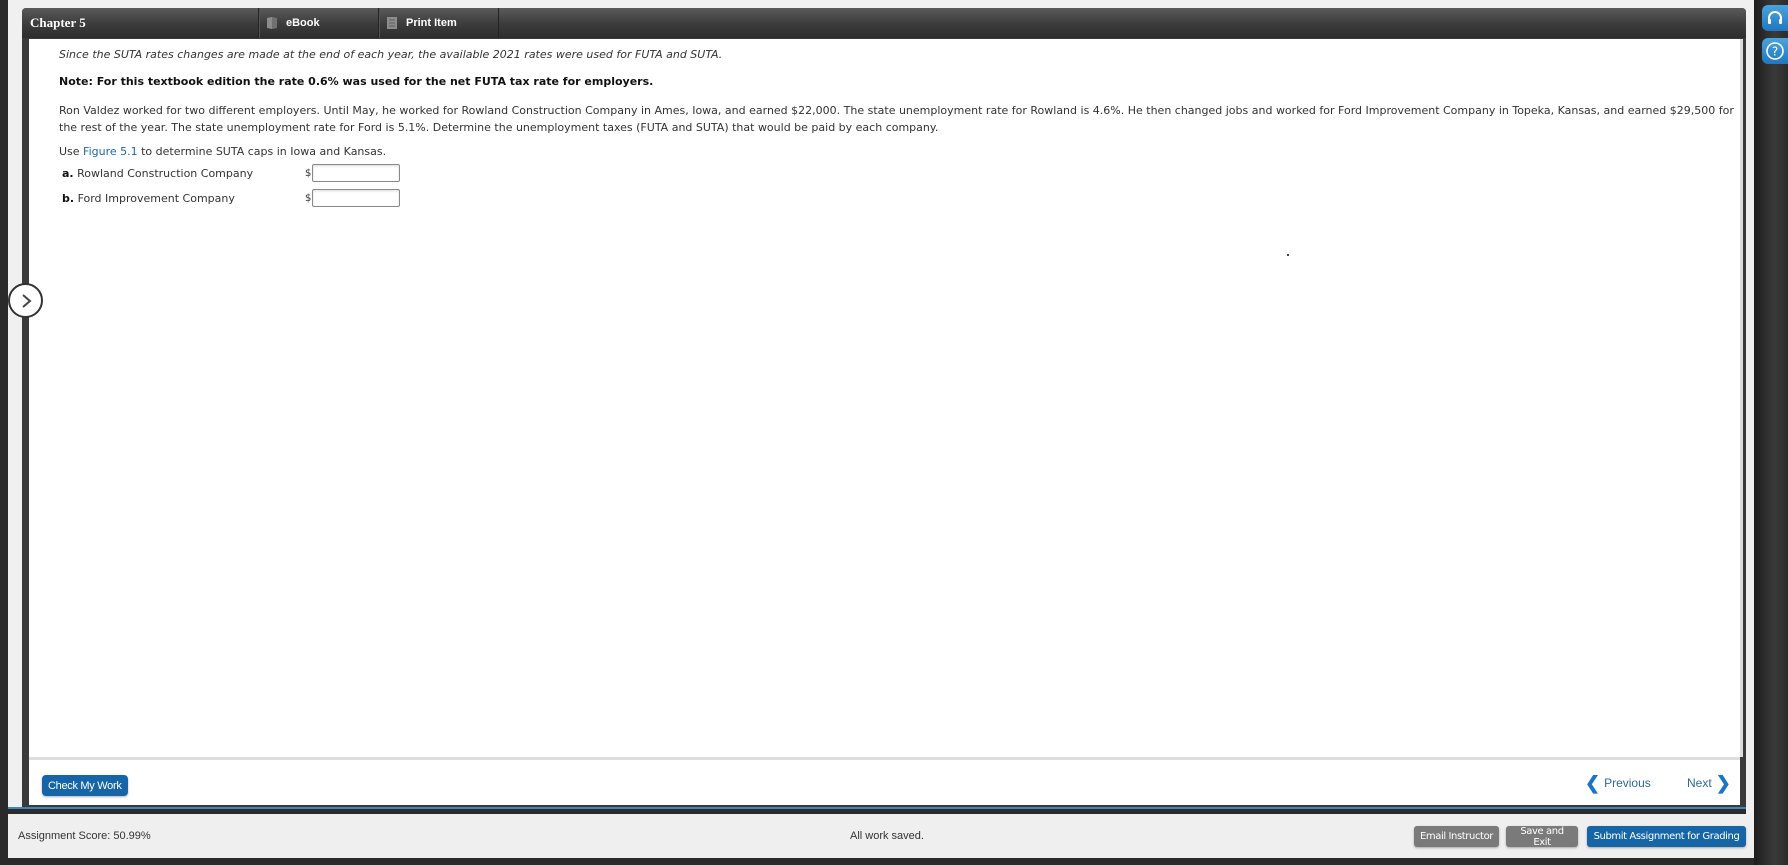 The height and width of the screenshot is (865, 1788). Describe the element at coordinates (884, 23) in the screenshot. I see `chapter-toolbar: Chapter 5 eBook Print Item` at that location.